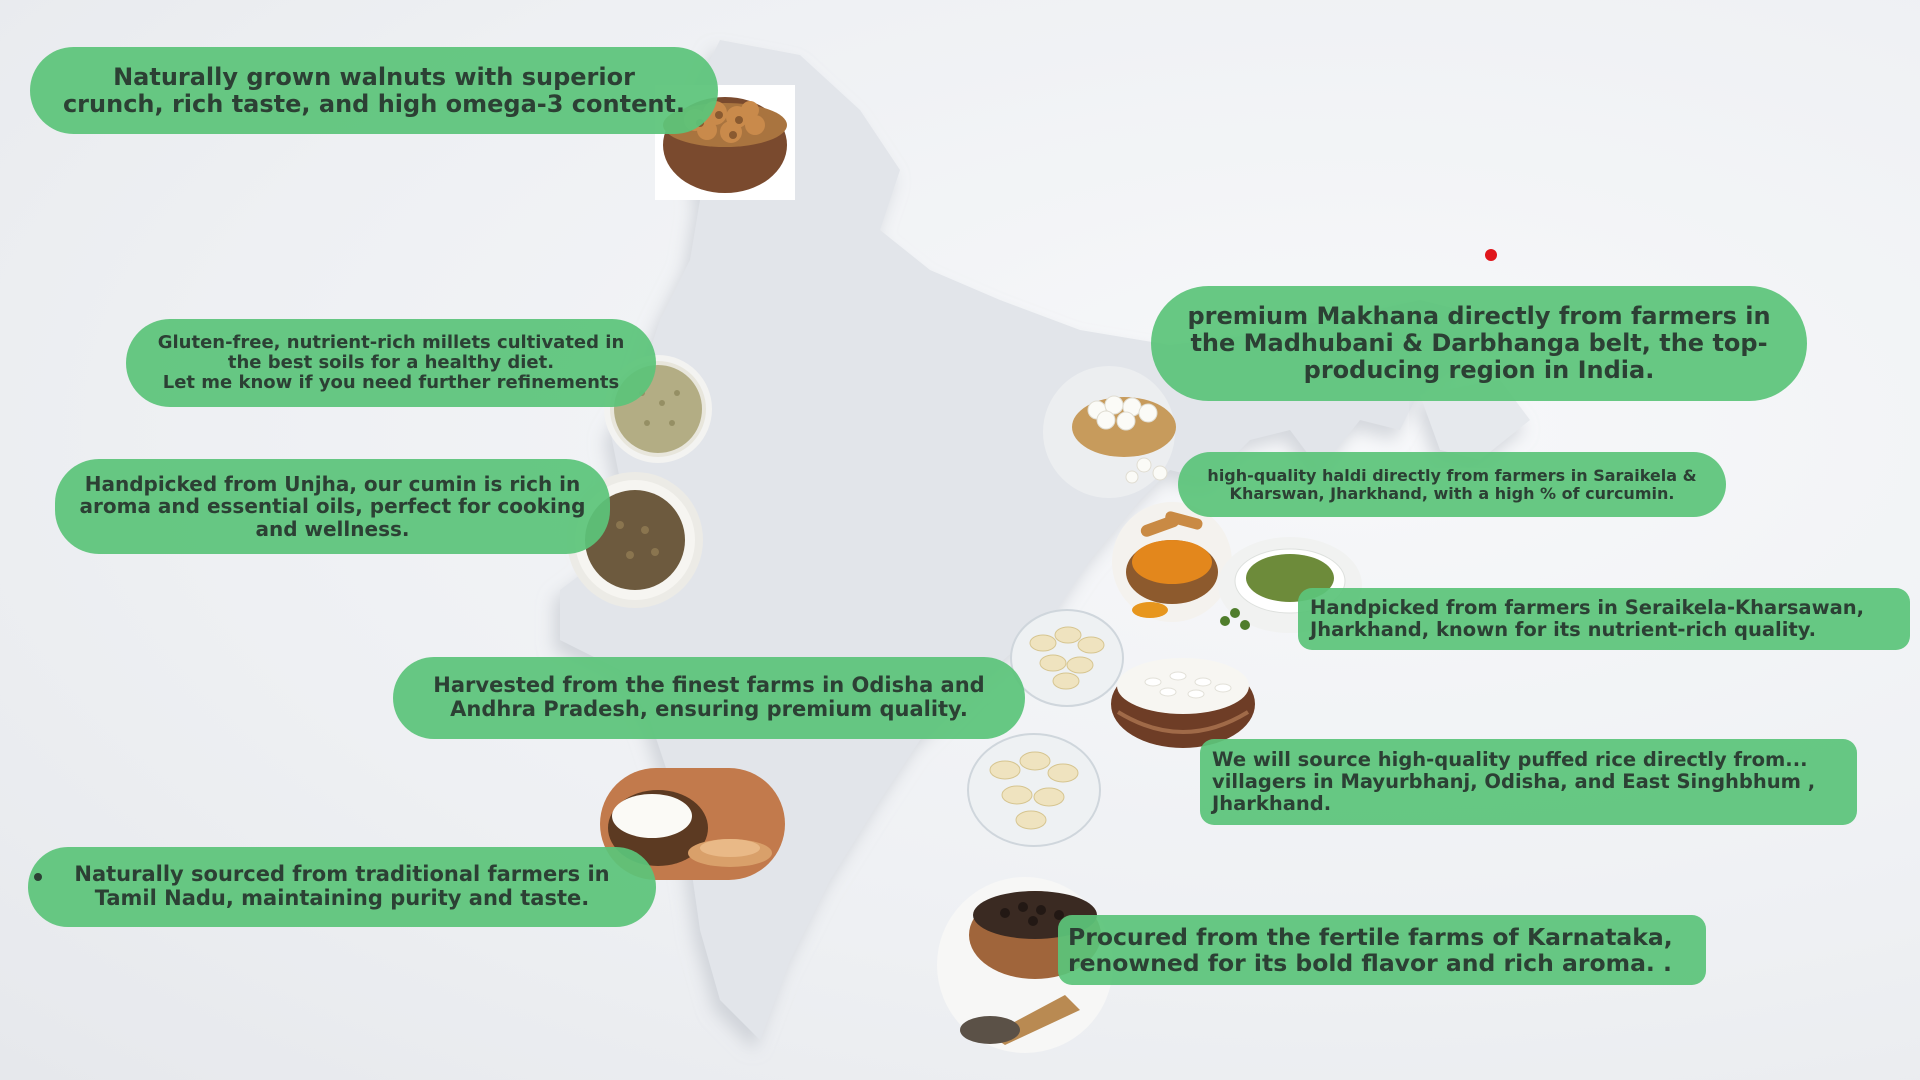 Image resolution: width=1920 pixels, height=1080 pixels. Describe the element at coordinates (1034, 790) in the screenshot. I see `cashew-bowl-icon` at that location.